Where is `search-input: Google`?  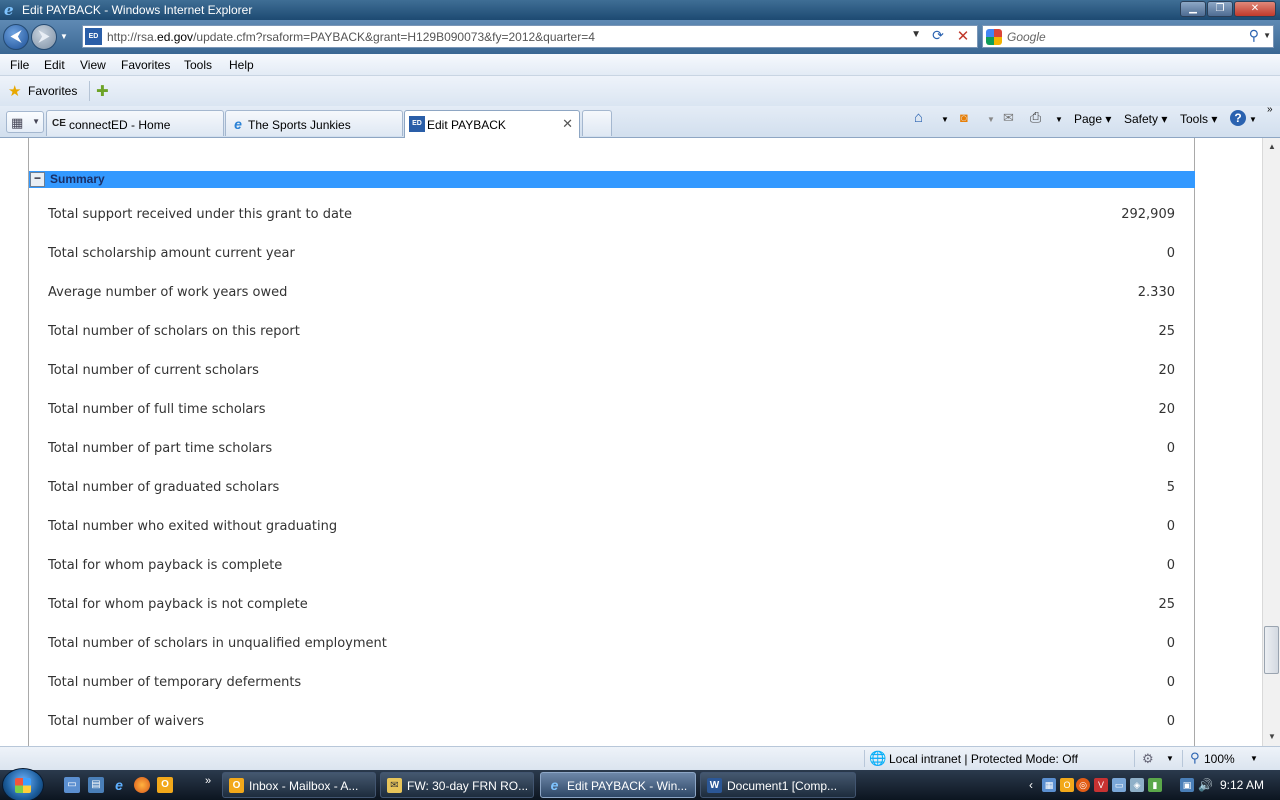
search-input: Google is located at coordinates (1026, 37).